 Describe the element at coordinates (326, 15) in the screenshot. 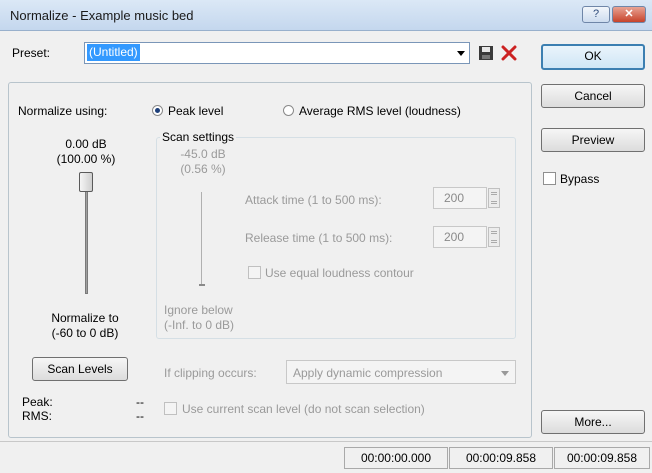

I see `title-bar: Normalize - Example music bed ? ✕` at that location.